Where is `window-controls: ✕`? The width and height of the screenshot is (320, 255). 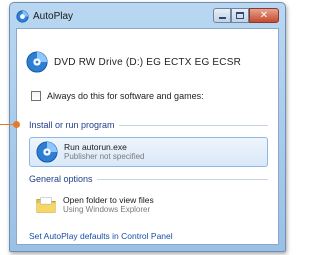 window-controls: ✕ is located at coordinates (246, 16).